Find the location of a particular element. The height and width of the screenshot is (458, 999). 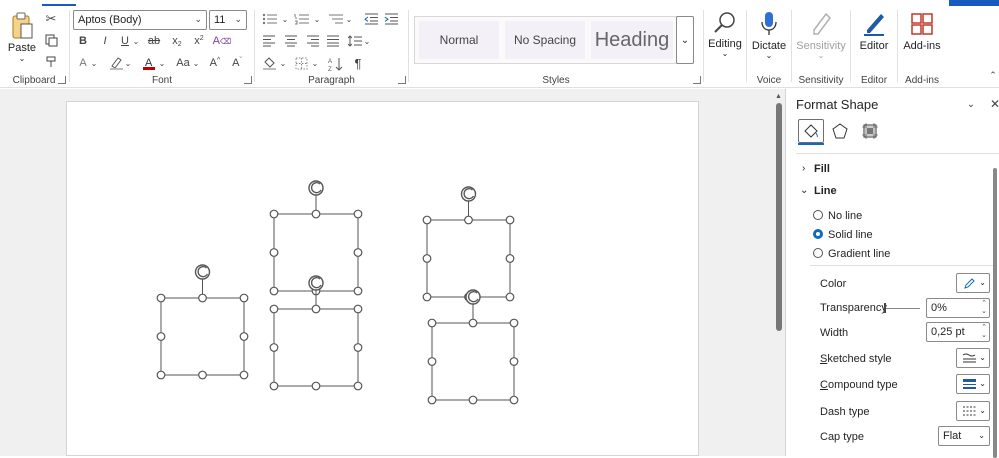

collapse-ribbon-icon: ⌃ is located at coordinates (993, 75).